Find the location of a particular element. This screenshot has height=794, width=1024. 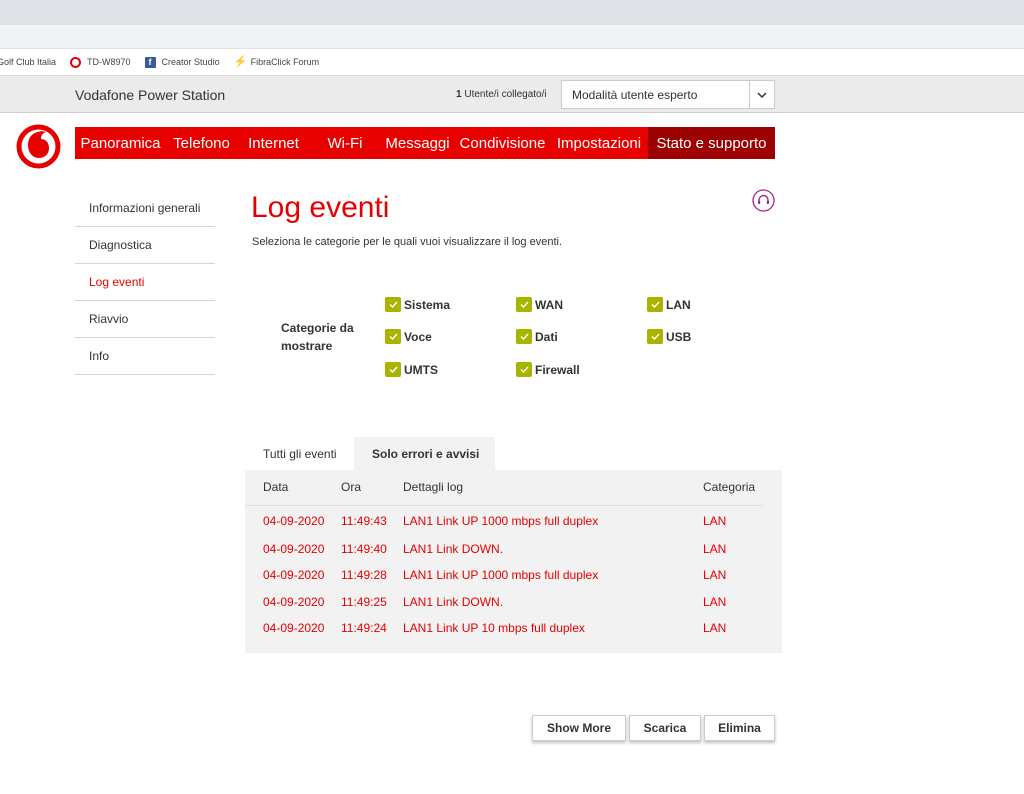

checkbox-usb: USB is located at coordinates (669, 336).